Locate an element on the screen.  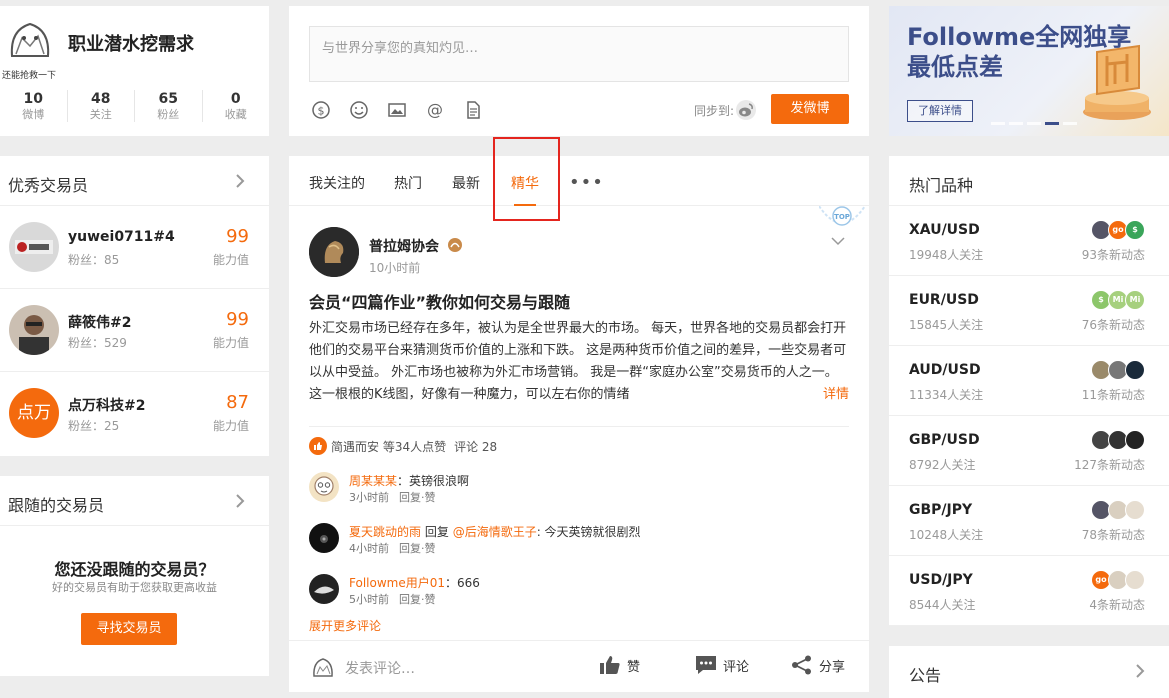
comment-user: 夏天跳动的雨 is located at coordinates (385, 532).